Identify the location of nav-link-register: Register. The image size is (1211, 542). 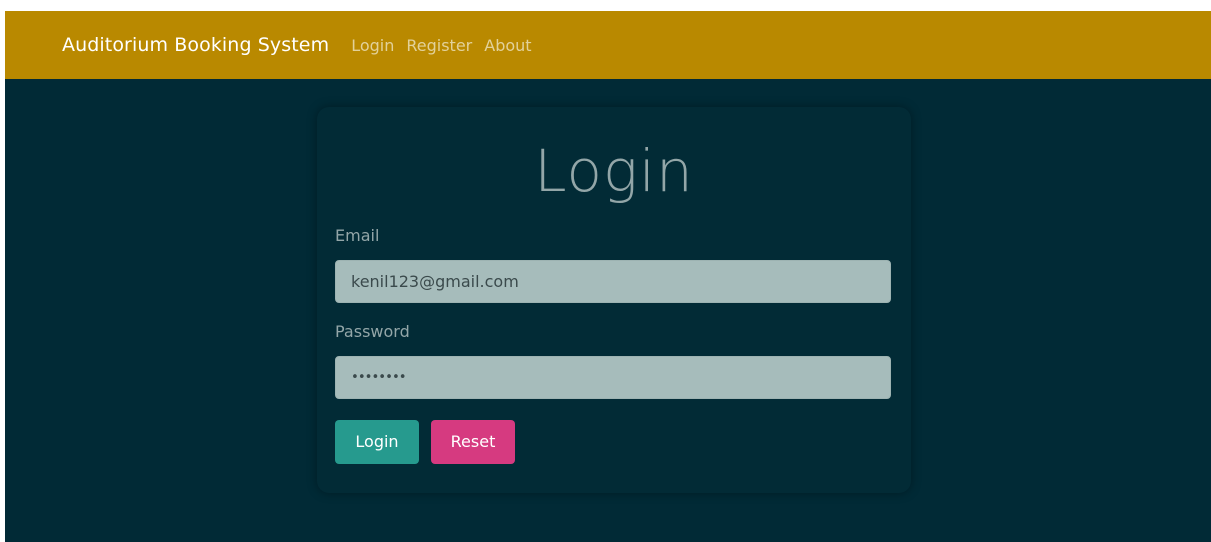
(439, 45).